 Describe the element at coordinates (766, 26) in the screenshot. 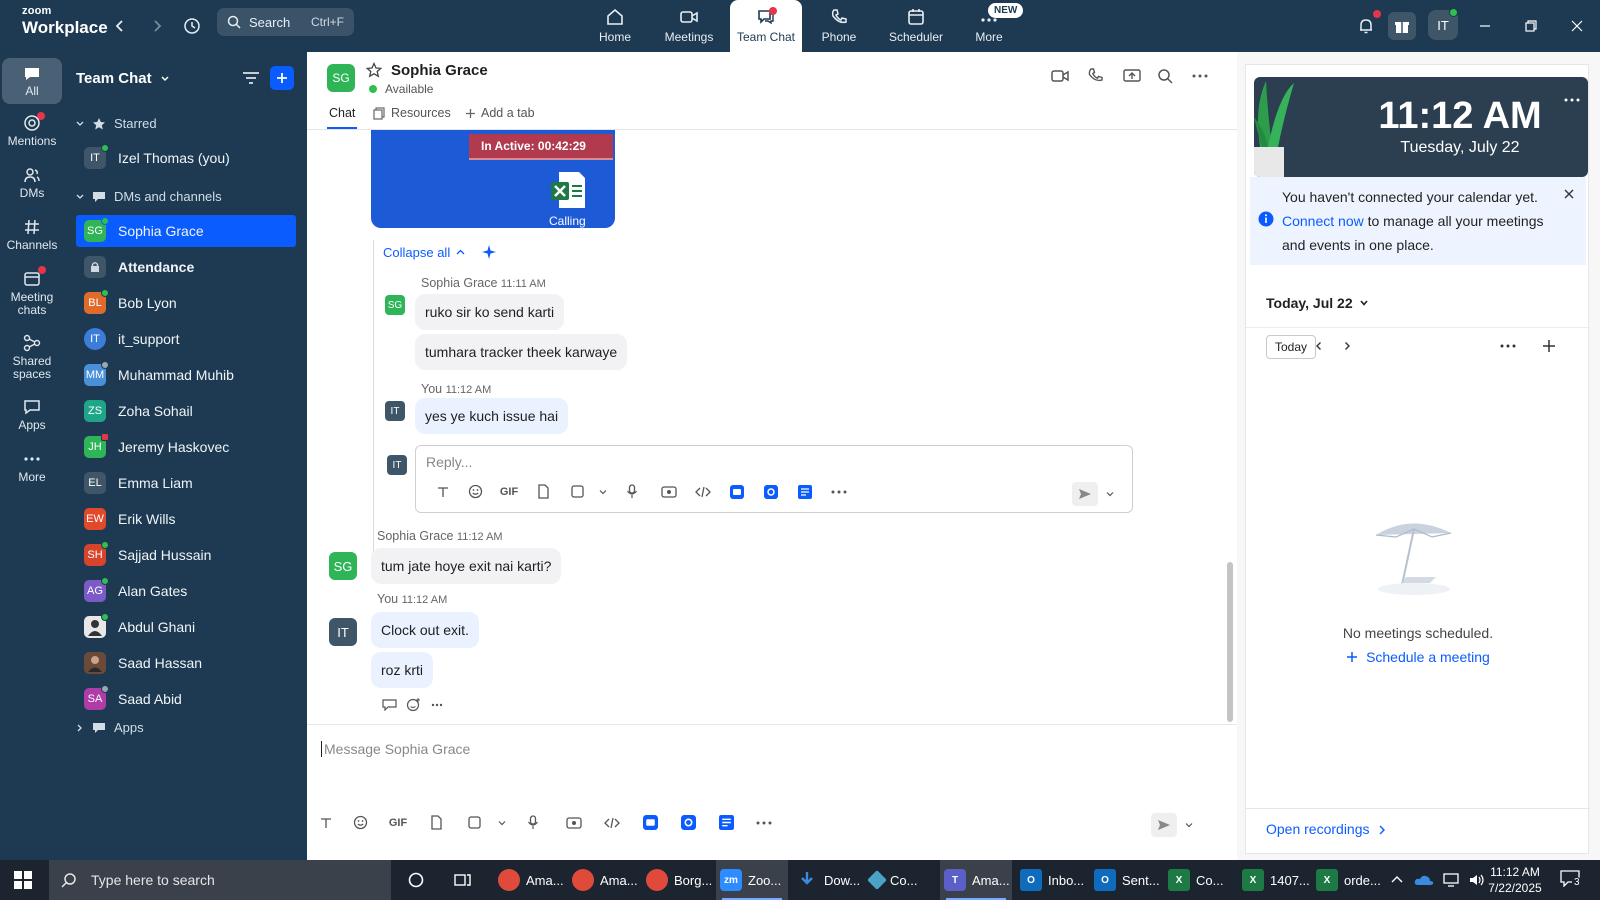

I see `nav-team-chat: Team Chat` at that location.